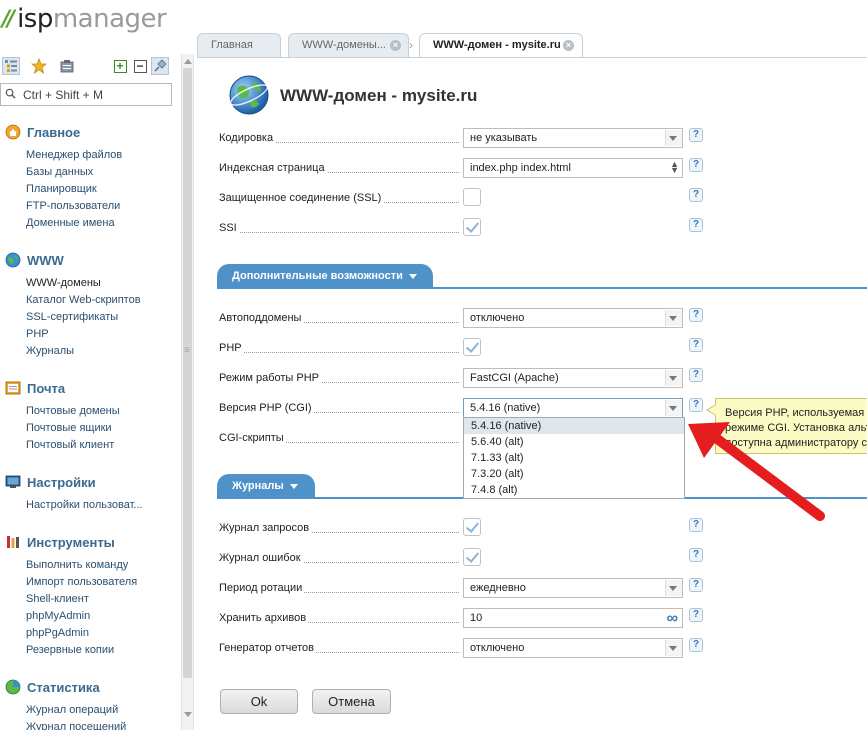  Describe the element at coordinates (90, 388) in the screenshot. I see `sidebar-section-header: Почта` at that location.